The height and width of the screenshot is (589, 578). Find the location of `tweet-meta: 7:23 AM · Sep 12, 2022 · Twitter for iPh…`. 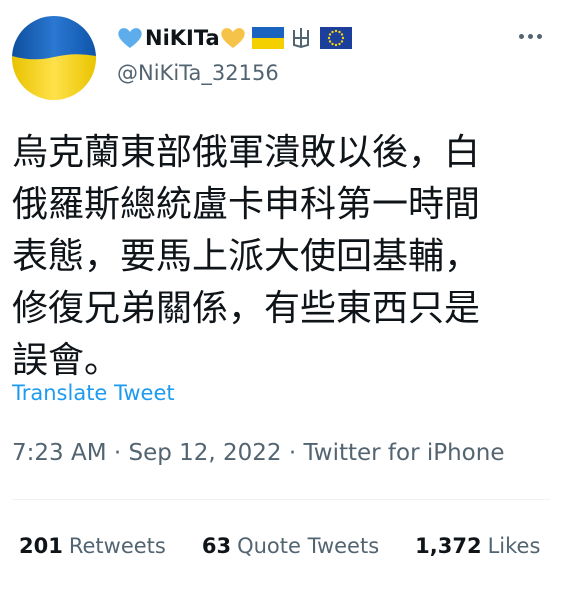

tweet-meta: 7:23 AM · Sep 12, 2022 · Twitter for iPh… is located at coordinates (258, 453).